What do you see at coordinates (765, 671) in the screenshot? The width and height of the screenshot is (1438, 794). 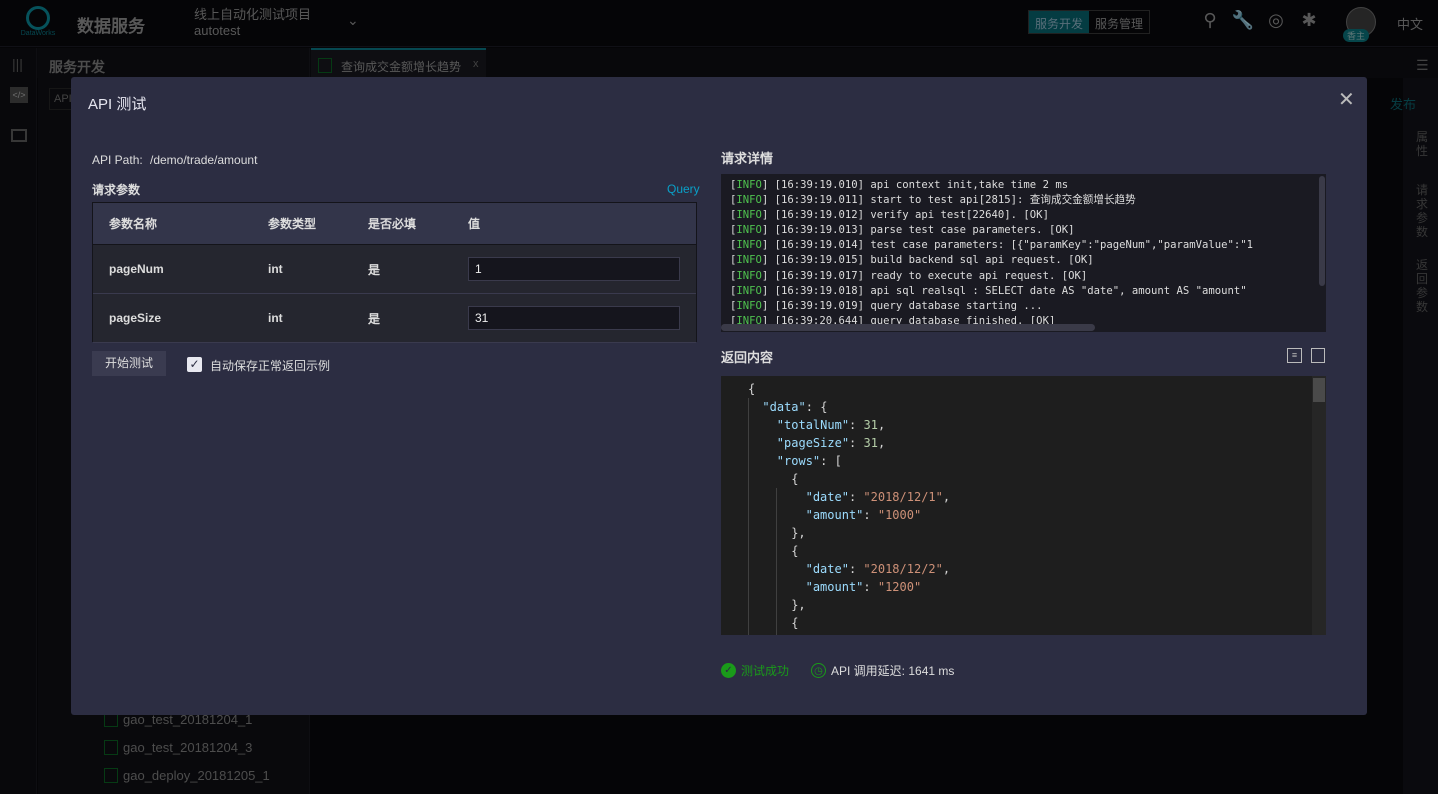 I see `status-text: 测试成功` at bounding box center [765, 671].